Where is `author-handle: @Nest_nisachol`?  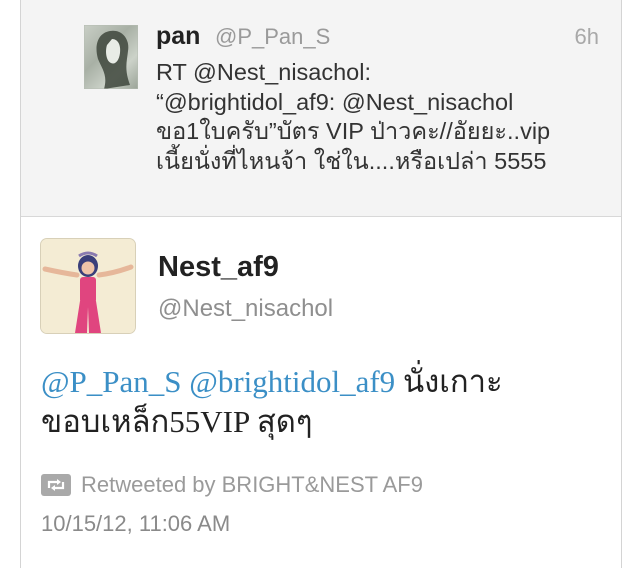 author-handle: @Nest_nisachol is located at coordinates (245, 309).